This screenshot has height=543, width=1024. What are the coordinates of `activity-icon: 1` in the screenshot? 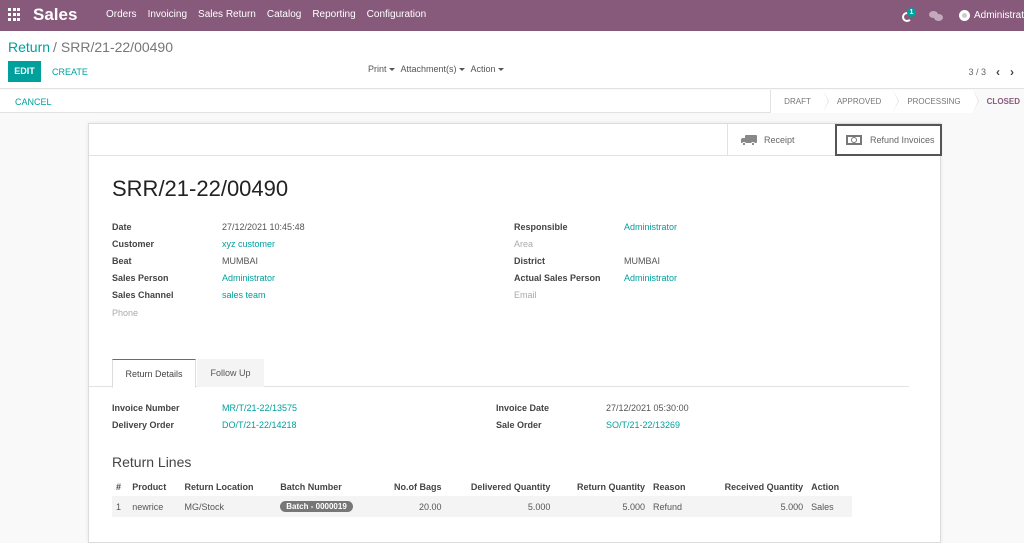 It's located at (908, 15).